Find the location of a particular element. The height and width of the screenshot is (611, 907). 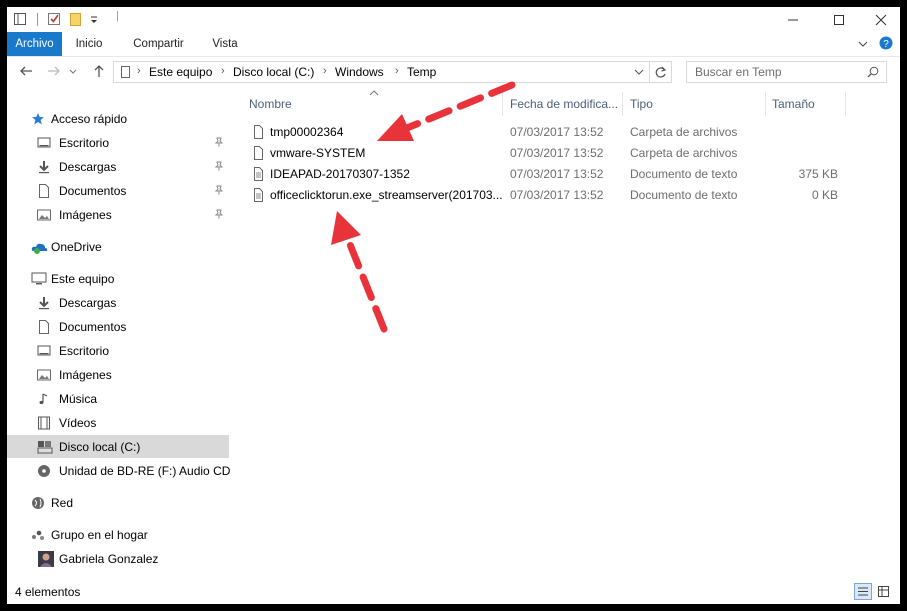

nav-homegroup: Grupo en el hogar is located at coordinates (118, 534).